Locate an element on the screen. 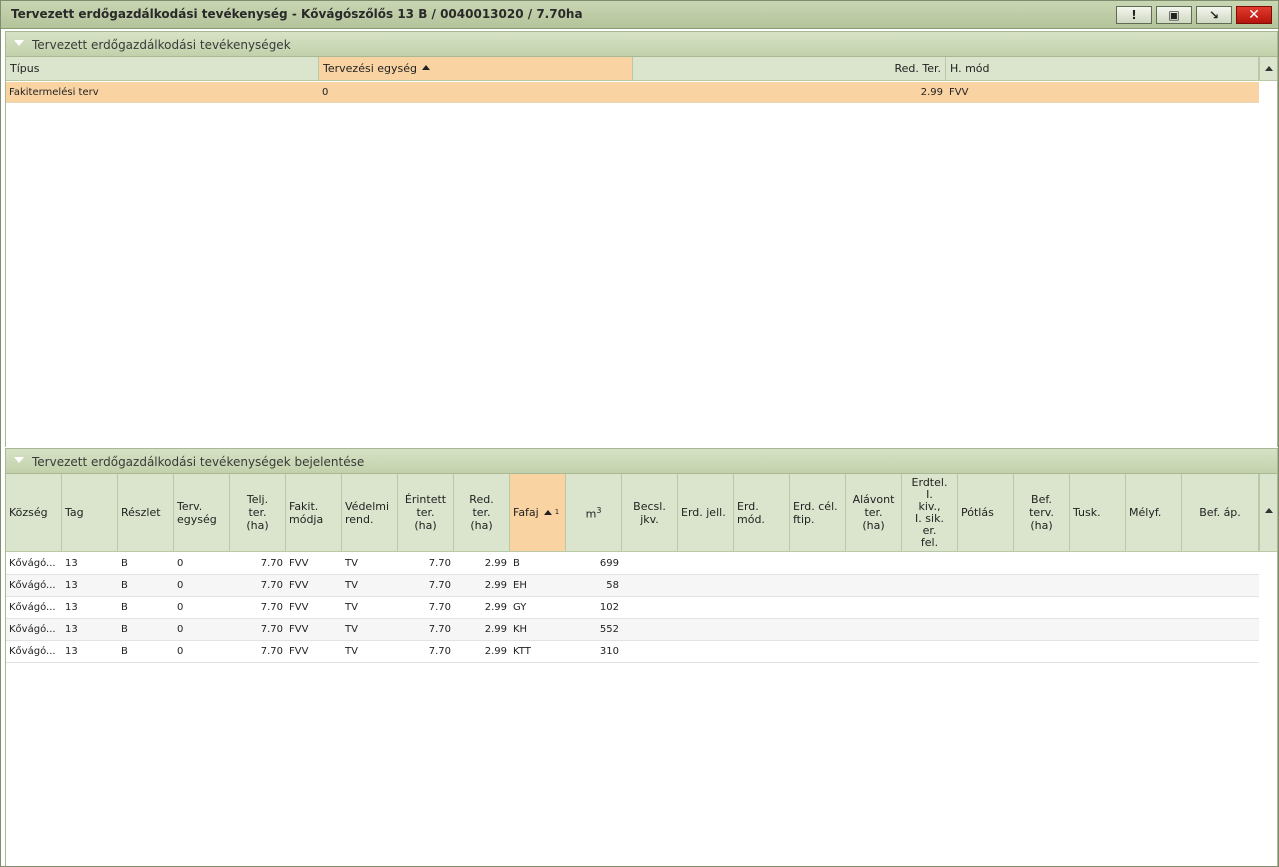 The width and height of the screenshot is (1279, 867). sort-ascending-icon is located at coordinates (547, 512).